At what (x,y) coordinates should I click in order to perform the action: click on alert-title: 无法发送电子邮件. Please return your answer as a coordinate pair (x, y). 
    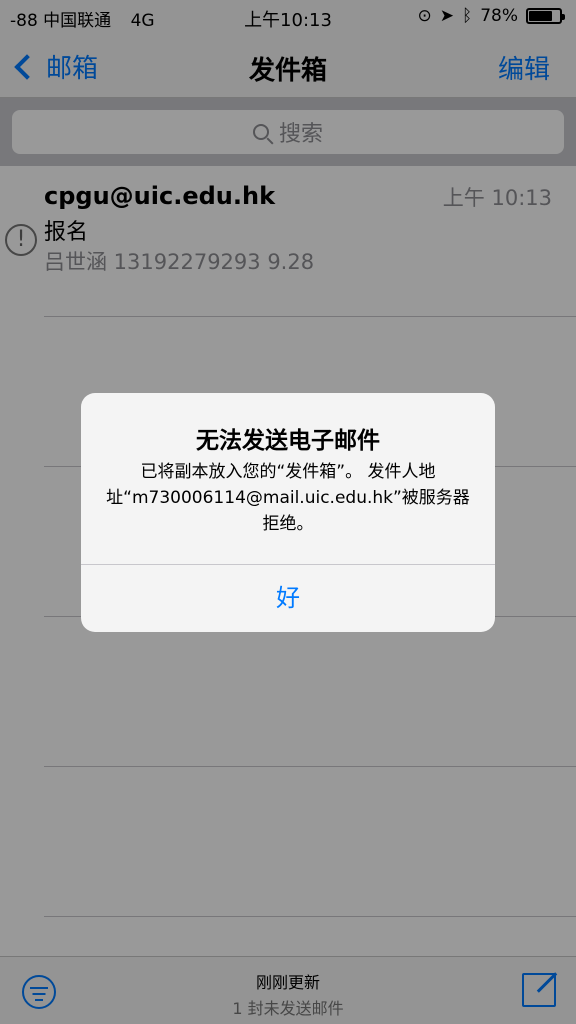
    Looking at the image, I should click on (288, 441).